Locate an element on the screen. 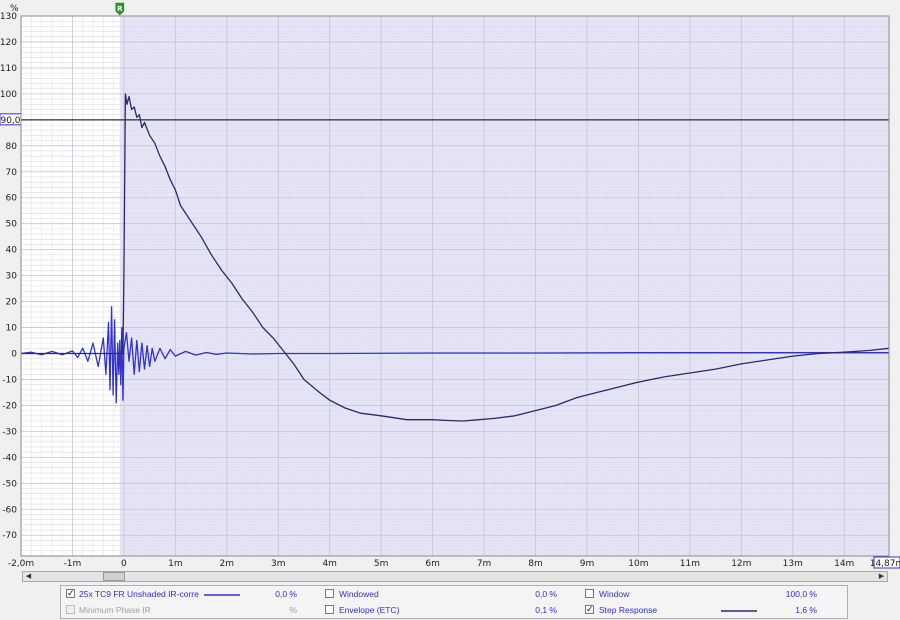 Image resolution: width=900 pixels, height=620 pixels. scroll-left-icon: ◀ is located at coordinates (28, 576).